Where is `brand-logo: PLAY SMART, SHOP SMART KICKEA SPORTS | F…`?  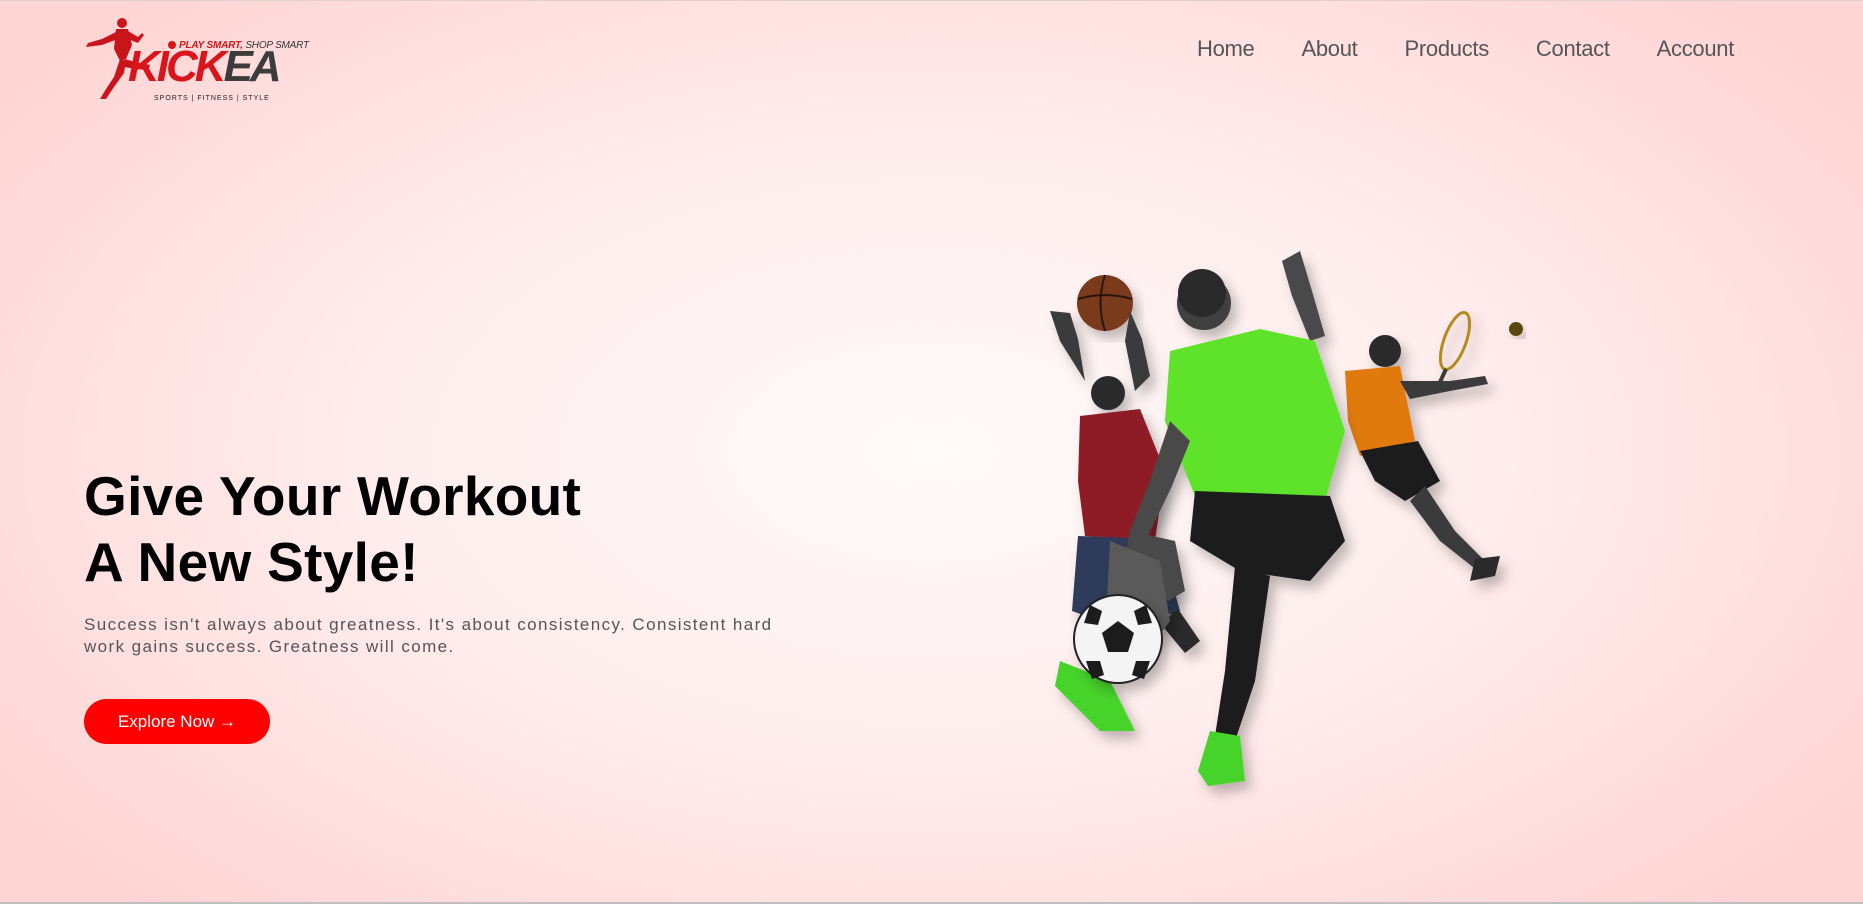
brand-logo: PLAY SMART, SHOP SMART KICKEA SPORTS | F… is located at coordinates (198, 60).